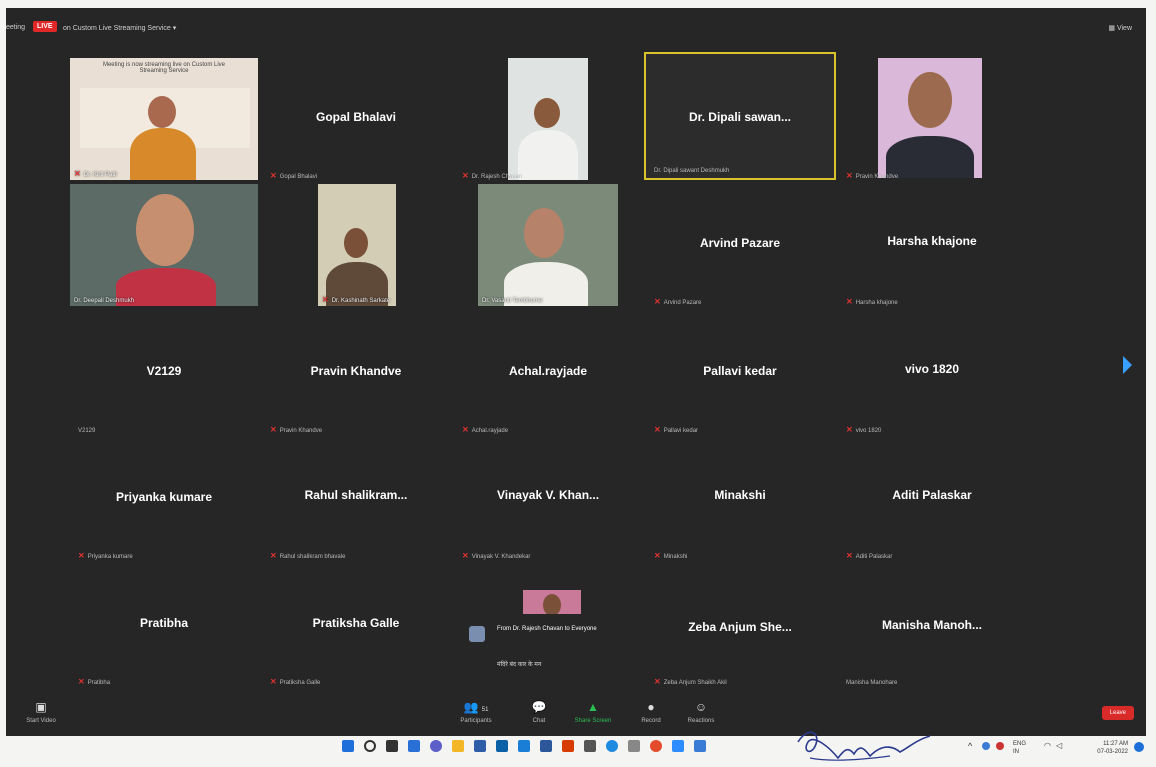 Image resolution: width=1156 pixels, height=767 pixels. Describe the element at coordinates (612, 746) in the screenshot. I see `edge-icon` at that location.